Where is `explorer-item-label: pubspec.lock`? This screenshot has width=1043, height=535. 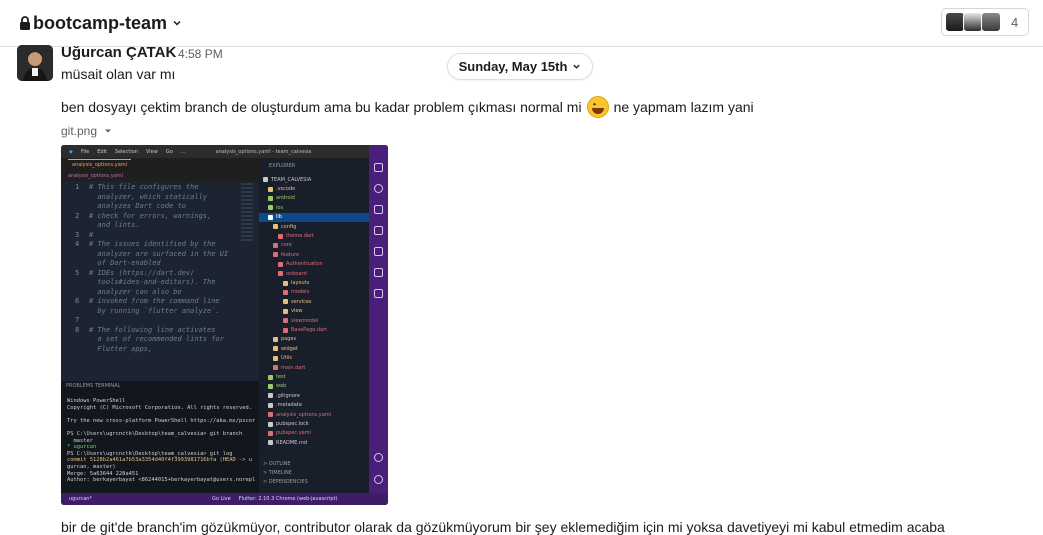
explorer-item-label: pubspec.lock is located at coordinates (292, 424).